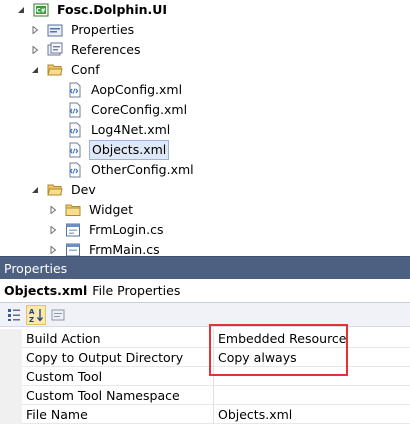  What do you see at coordinates (312, 338) in the screenshot?
I see `property-value: Embedded Resource` at bounding box center [312, 338].